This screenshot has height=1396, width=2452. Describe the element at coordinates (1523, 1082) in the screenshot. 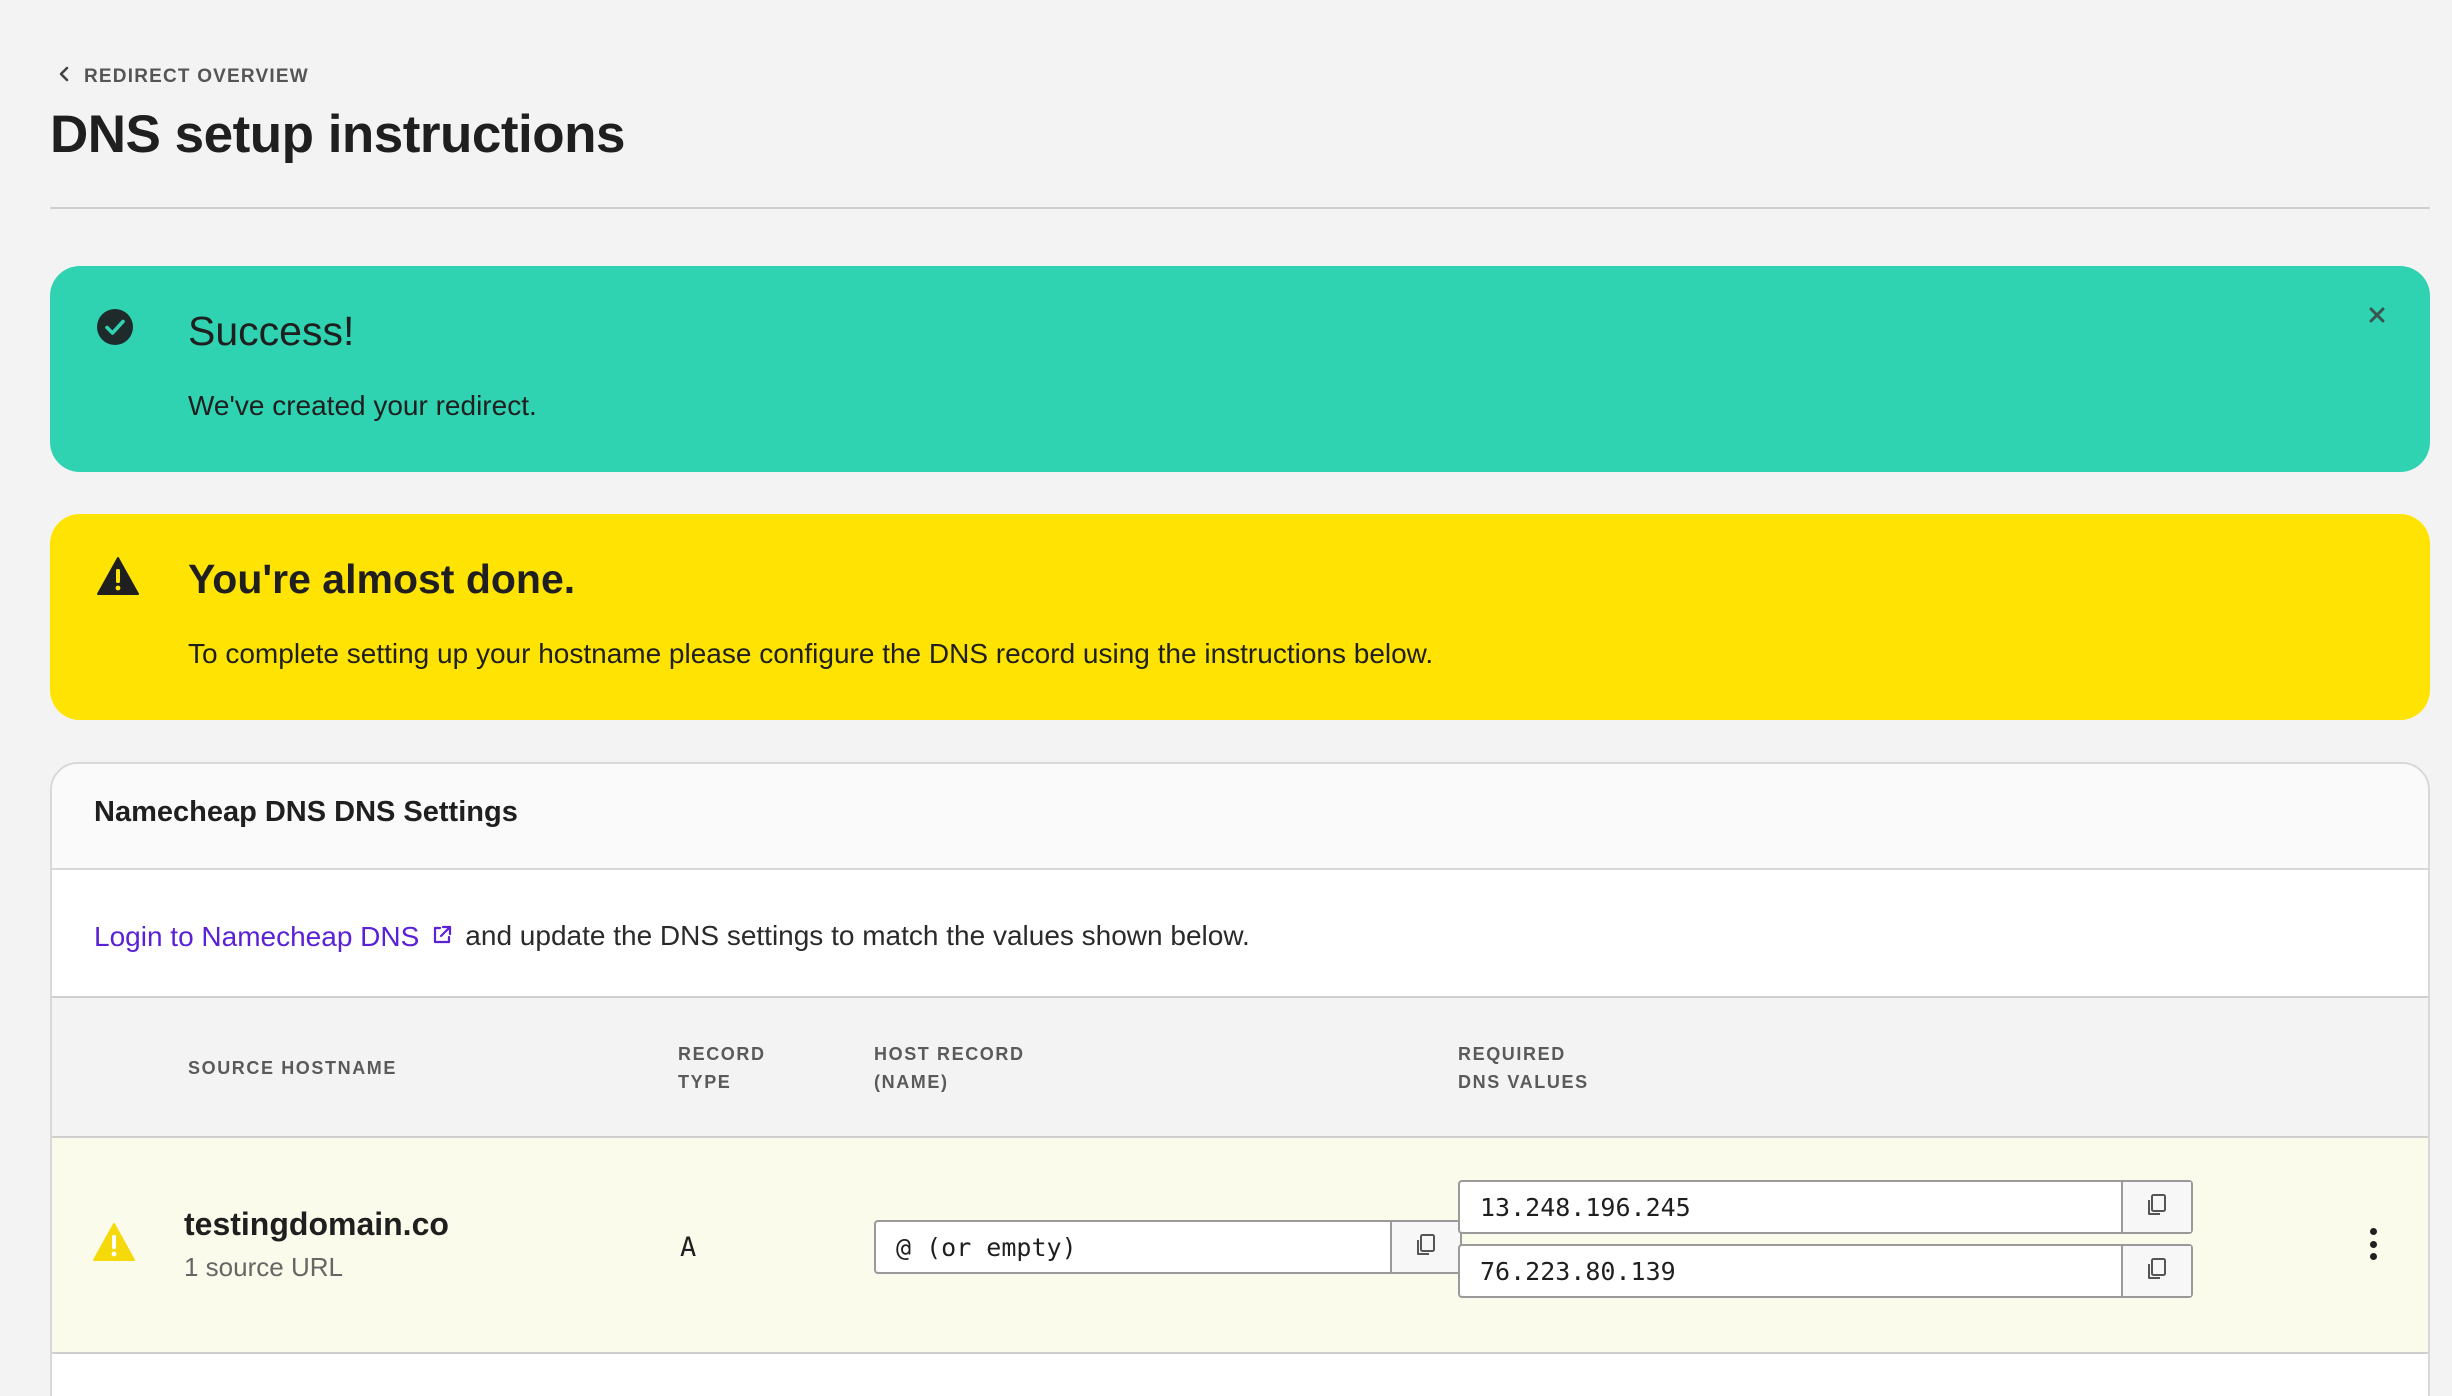

I see `column-header-dns-values-line2: DNS VALUES` at that location.